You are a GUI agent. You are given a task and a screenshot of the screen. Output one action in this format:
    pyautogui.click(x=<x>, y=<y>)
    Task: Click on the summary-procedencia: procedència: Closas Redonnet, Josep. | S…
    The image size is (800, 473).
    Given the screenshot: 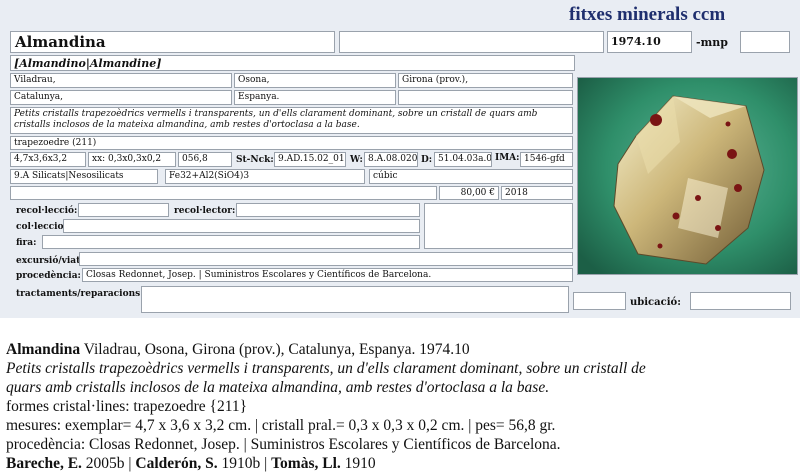 What is the action you would take?
    pyautogui.click(x=283, y=444)
    